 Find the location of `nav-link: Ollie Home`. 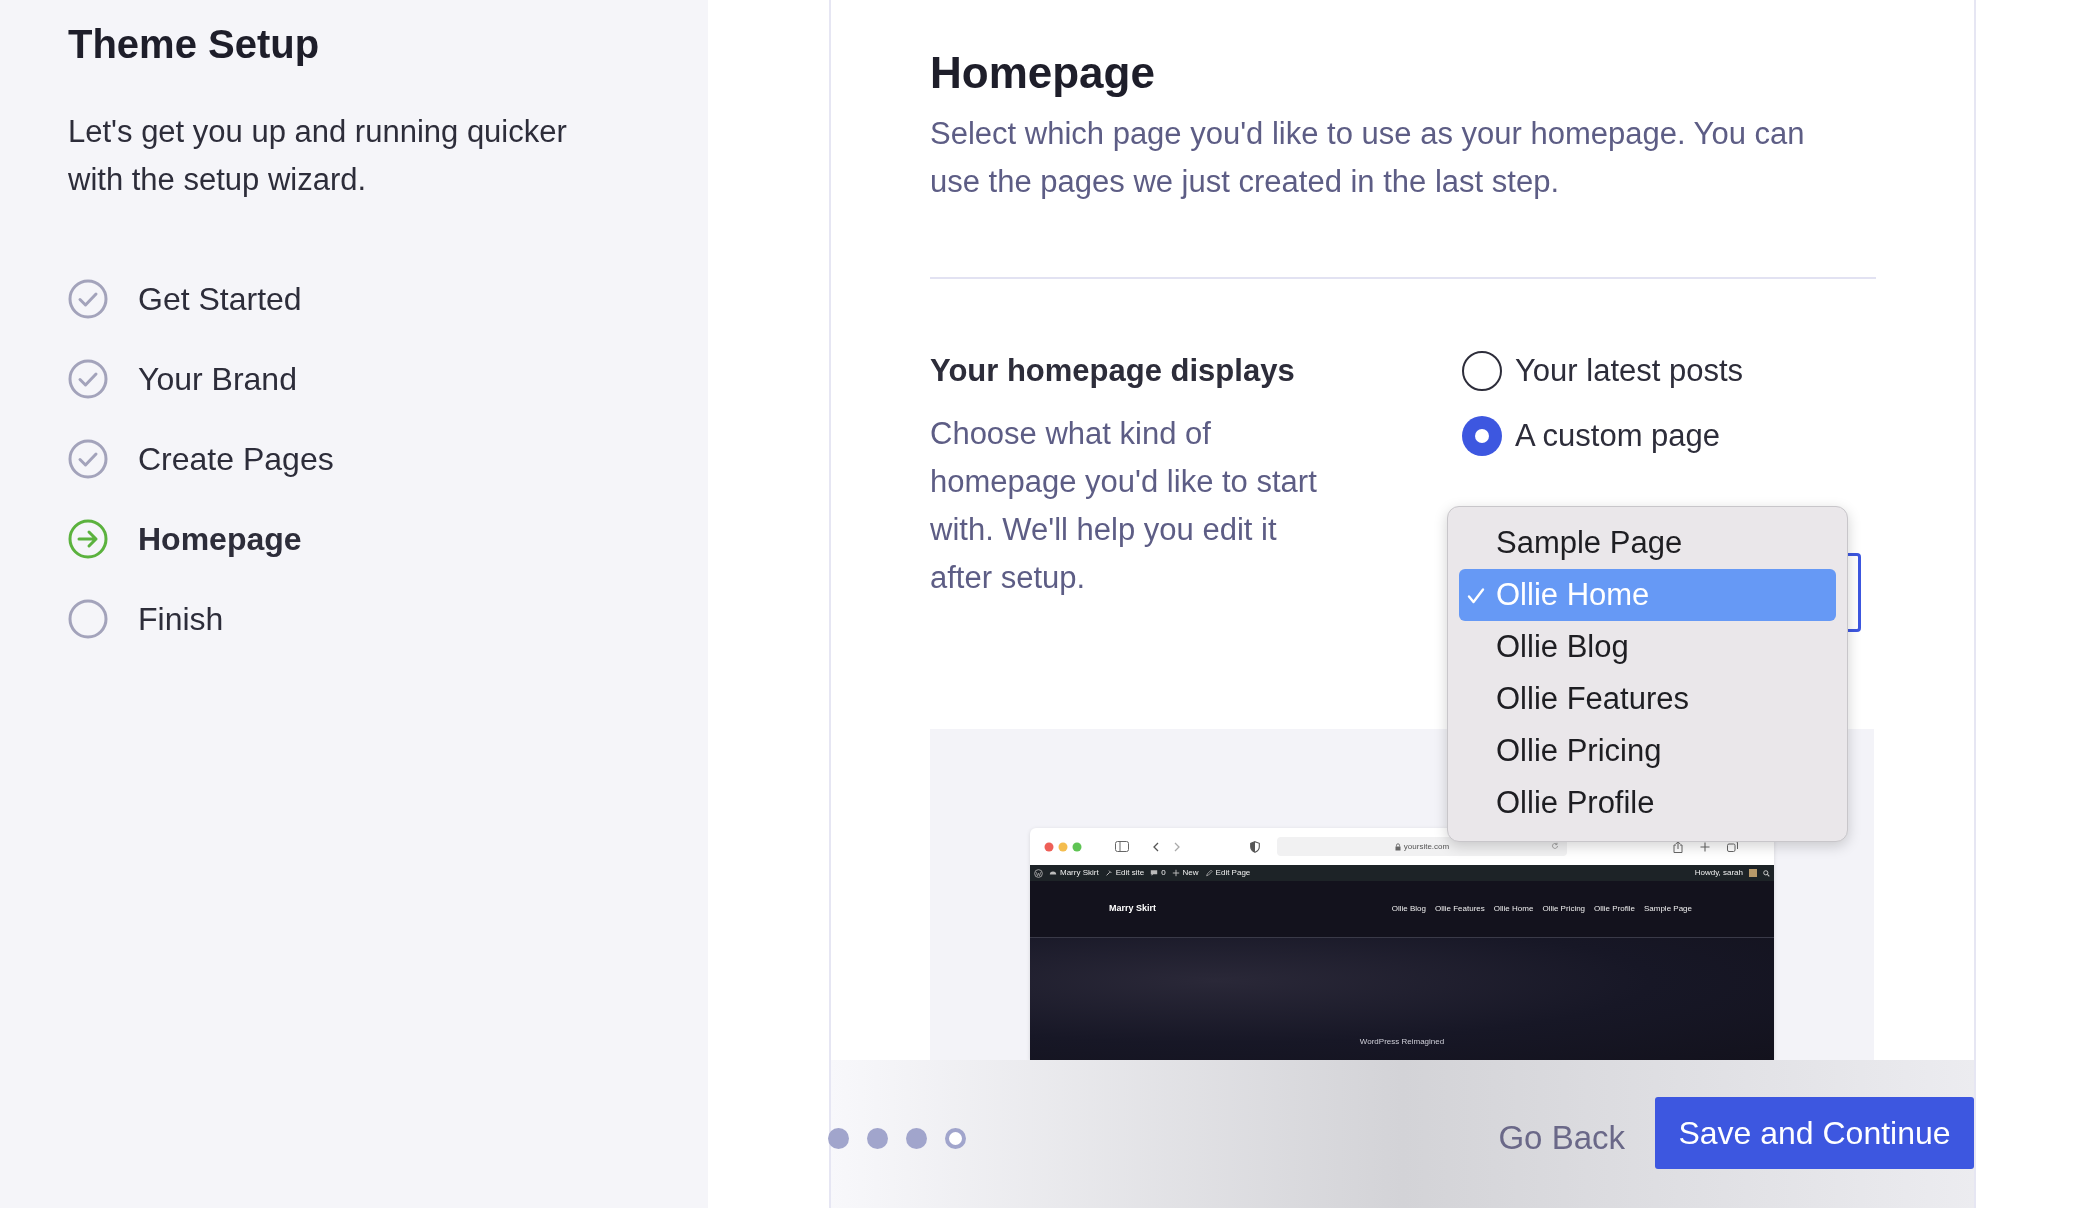

nav-link: Ollie Home is located at coordinates (1513, 909).